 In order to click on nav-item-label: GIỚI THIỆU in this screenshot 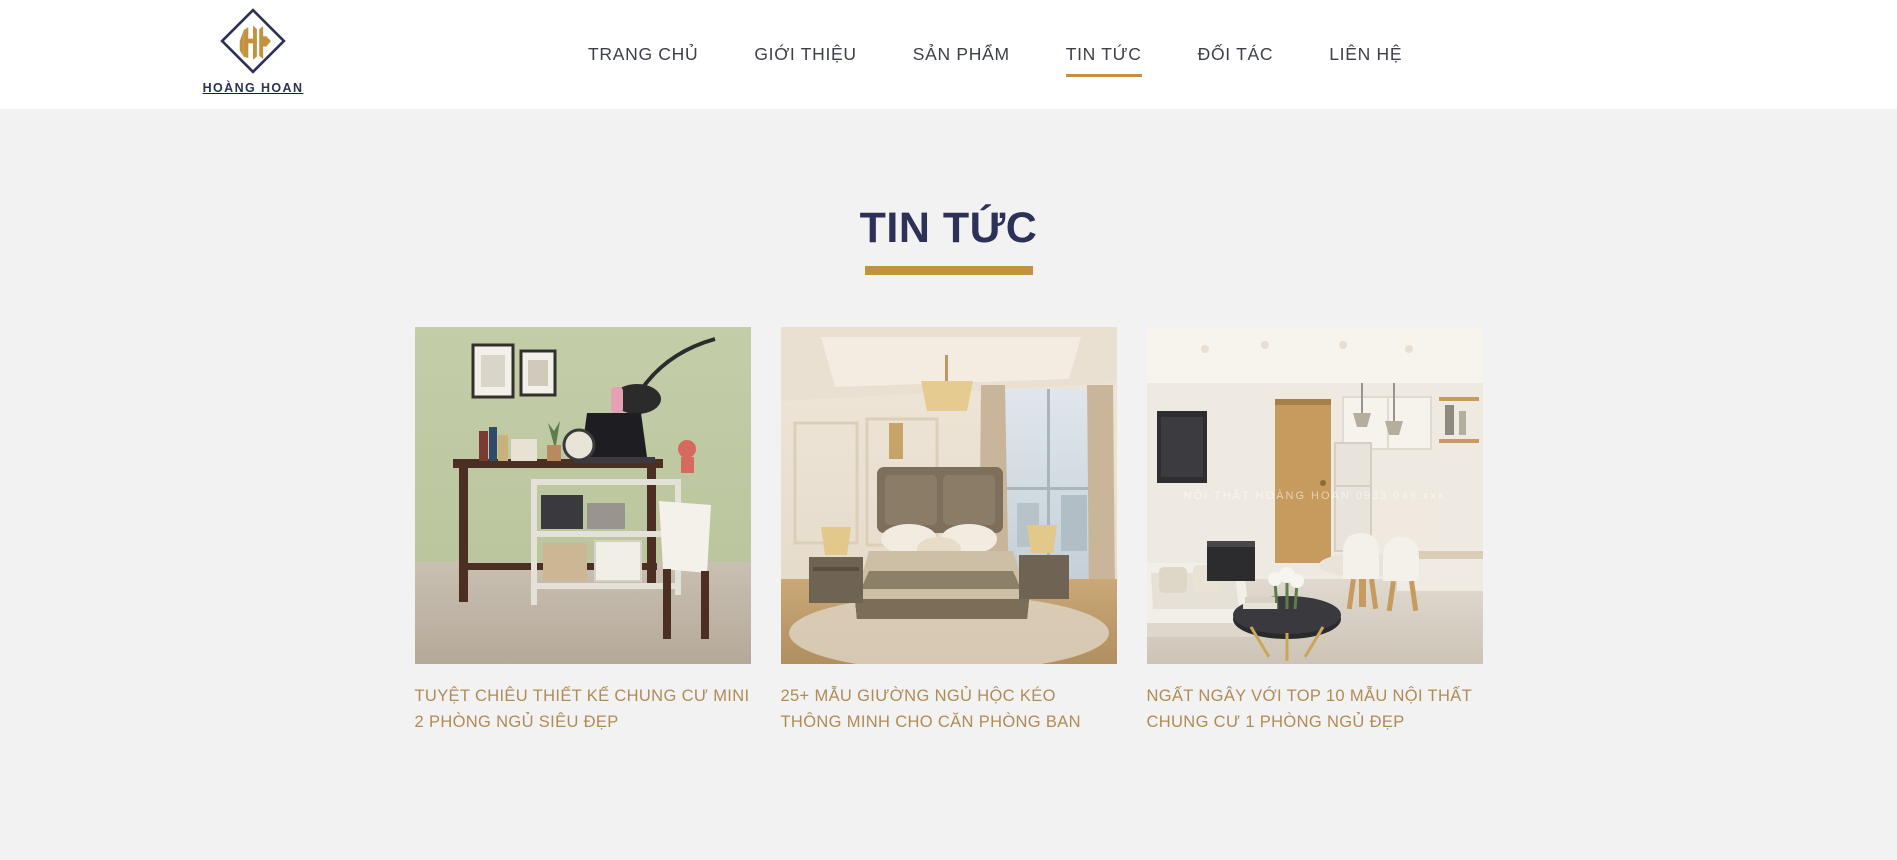, I will do `click(805, 53)`.